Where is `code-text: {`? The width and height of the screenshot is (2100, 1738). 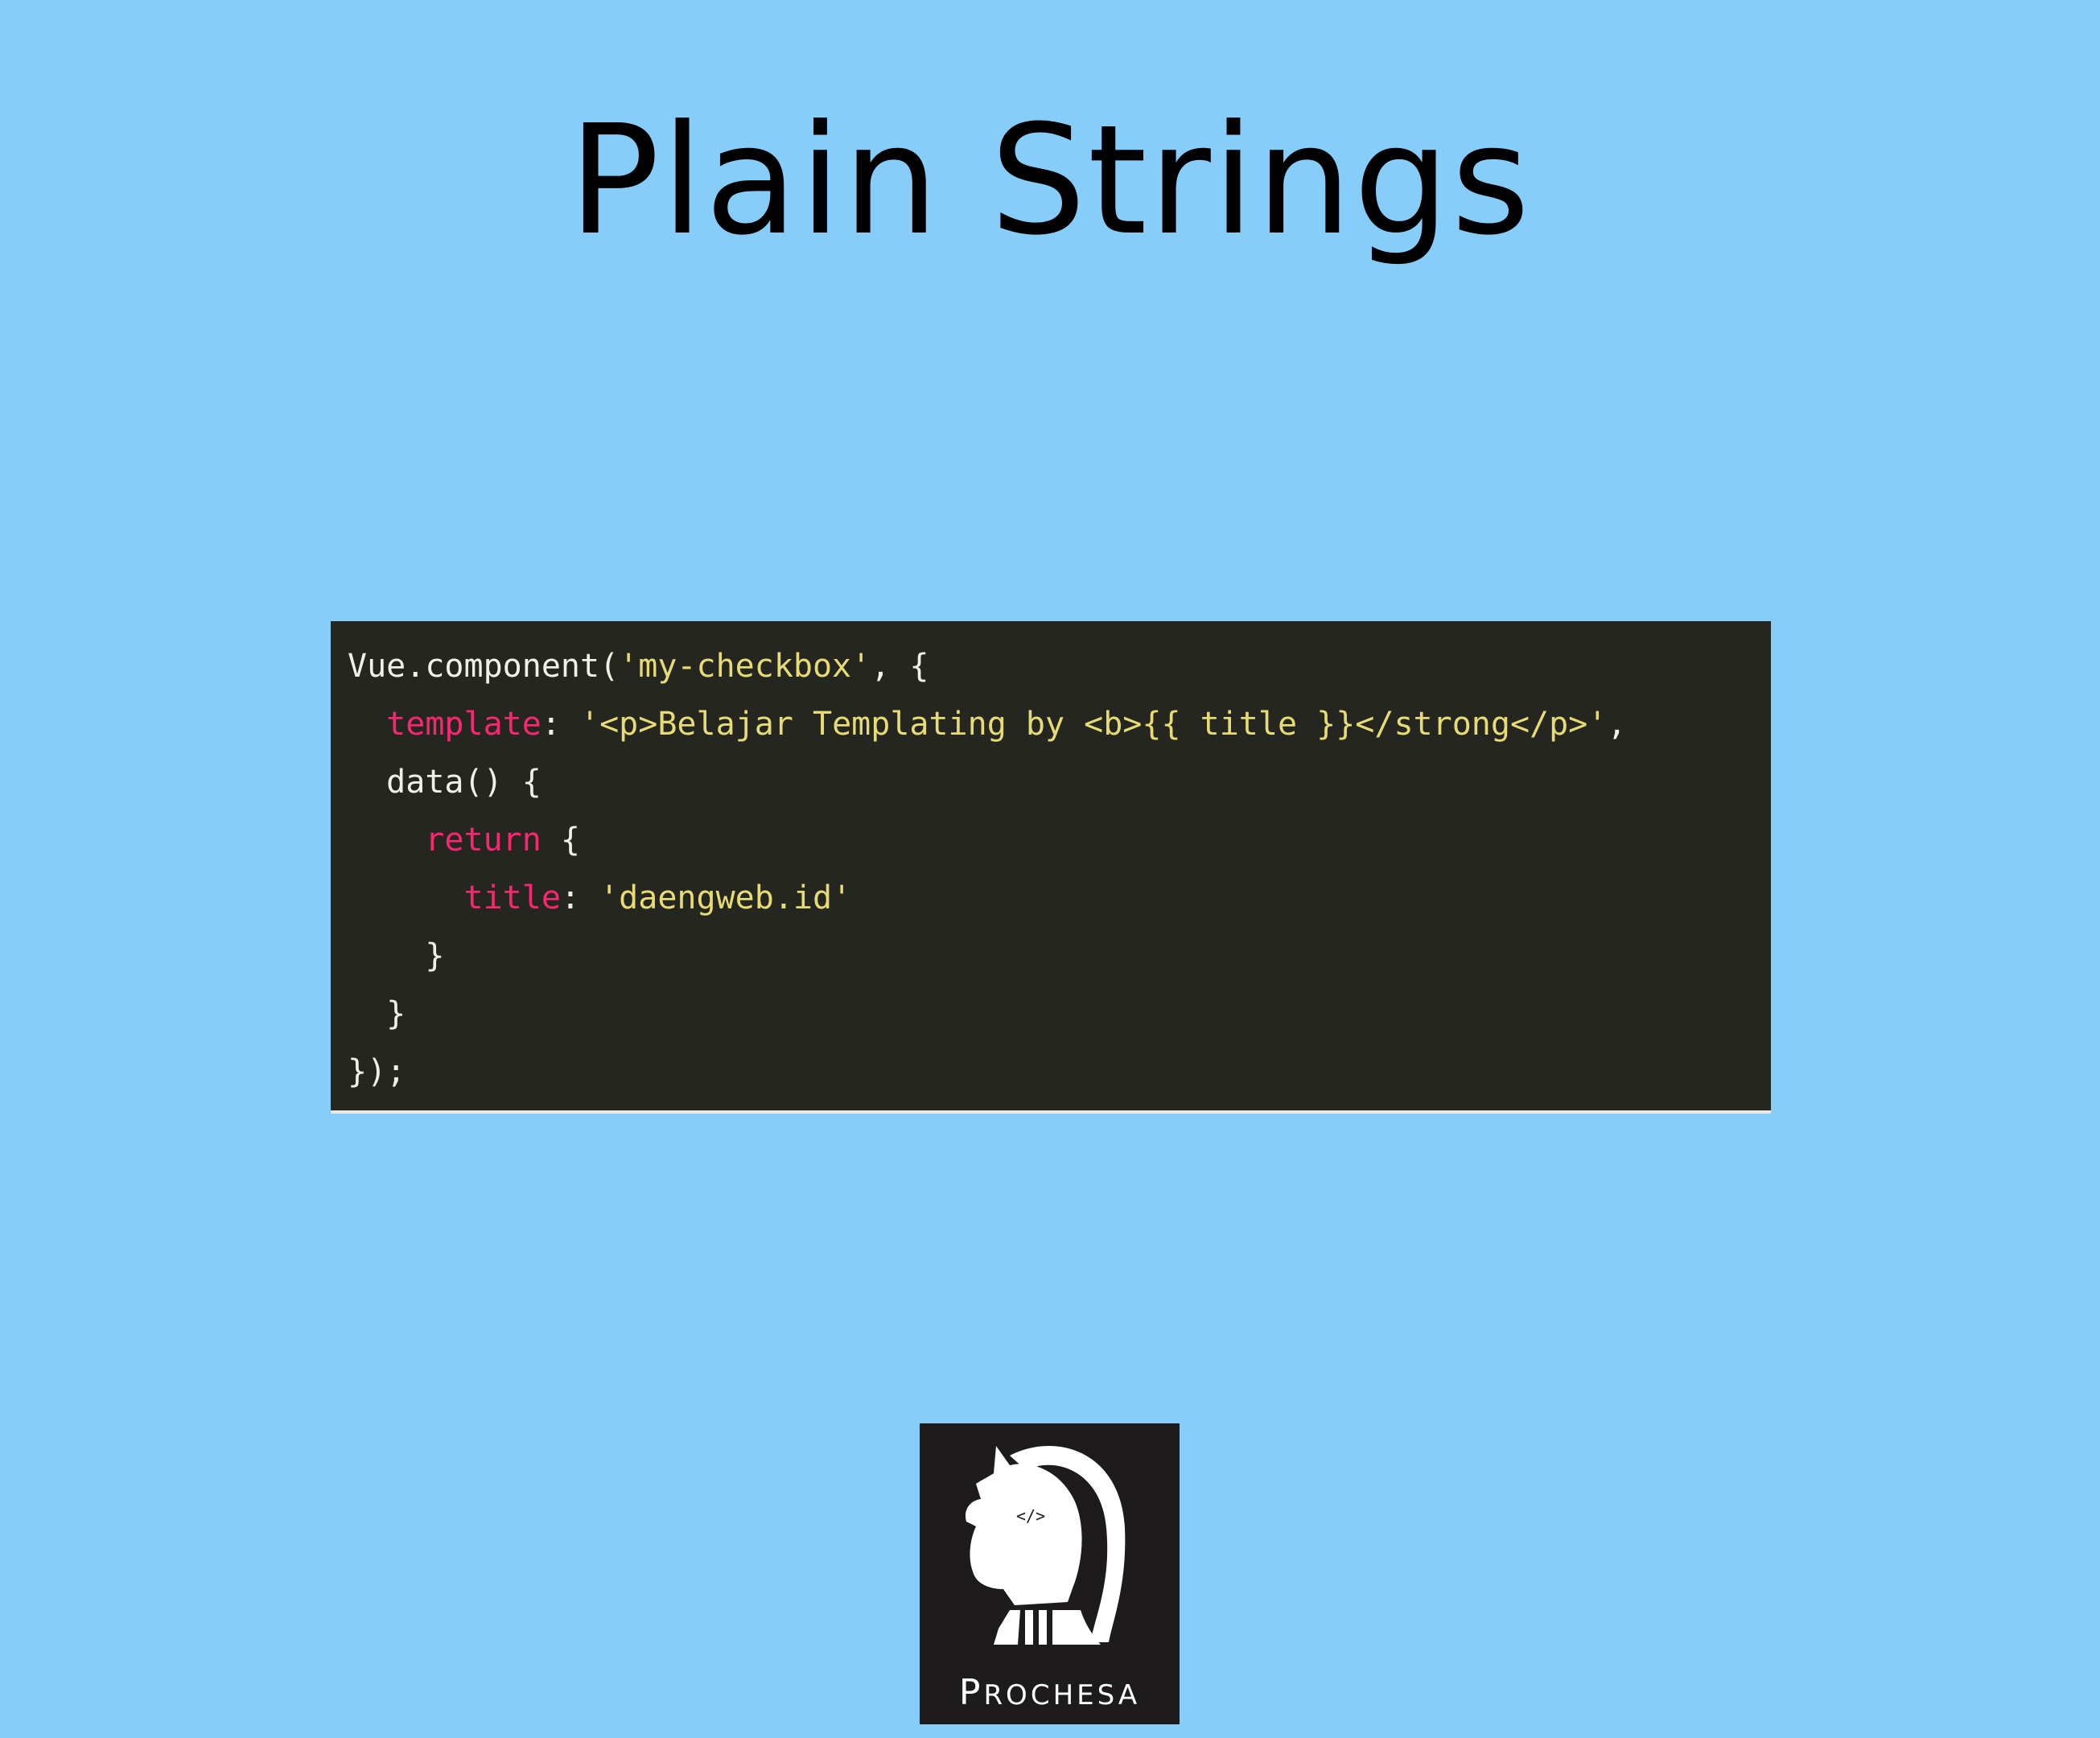
code-text: { is located at coordinates (560, 840).